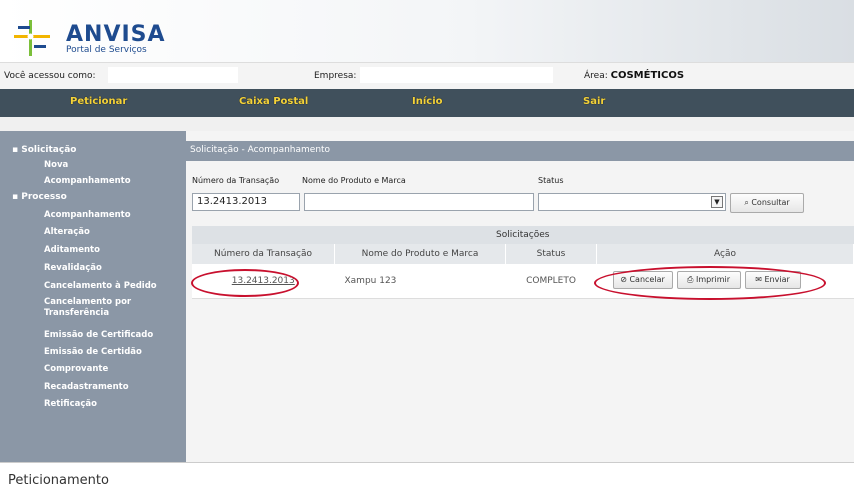 The image size is (854, 498). What do you see at coordinates (427, 480) in the screenshot?
I see `footer: Peticionamento` at bounding box center [427, 480].